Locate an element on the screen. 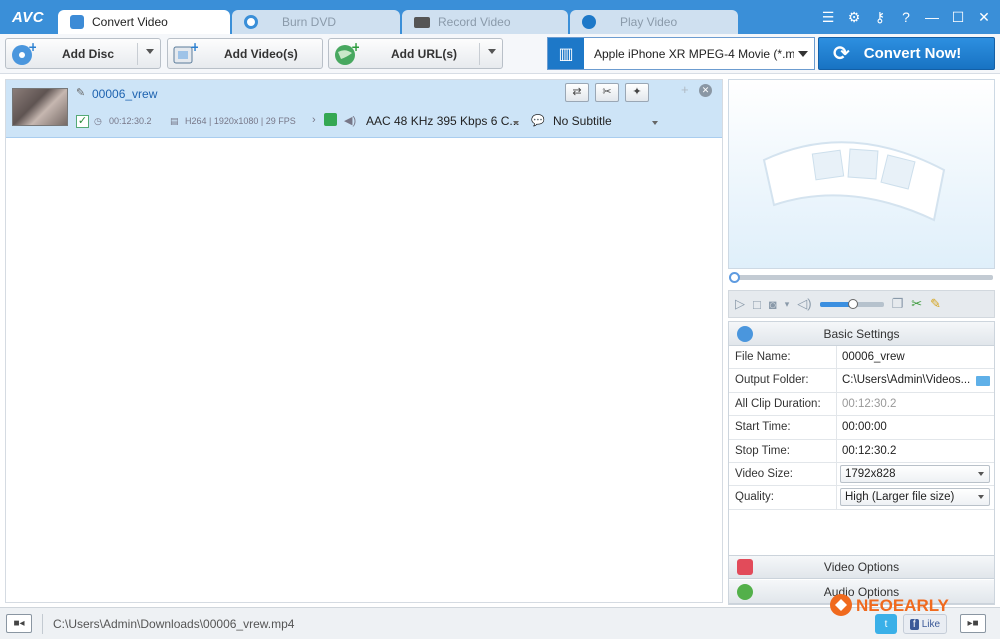 This screenshot has height=639, width=1000. stop-time-field: 00:12:30.2 is located at coordinates (915, 451).